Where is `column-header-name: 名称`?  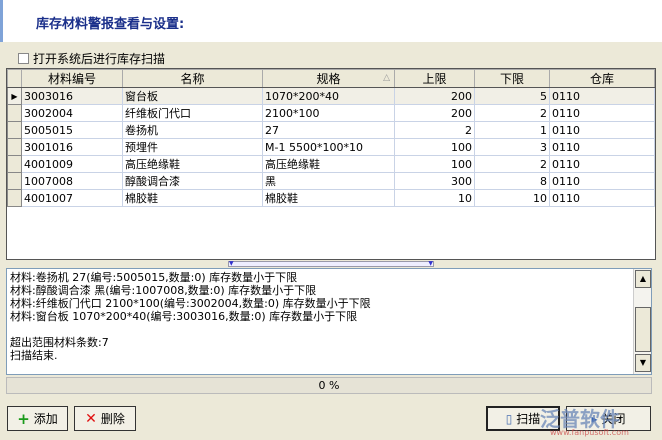
column-header-name: 名称 is located at coordinates (192, 78).